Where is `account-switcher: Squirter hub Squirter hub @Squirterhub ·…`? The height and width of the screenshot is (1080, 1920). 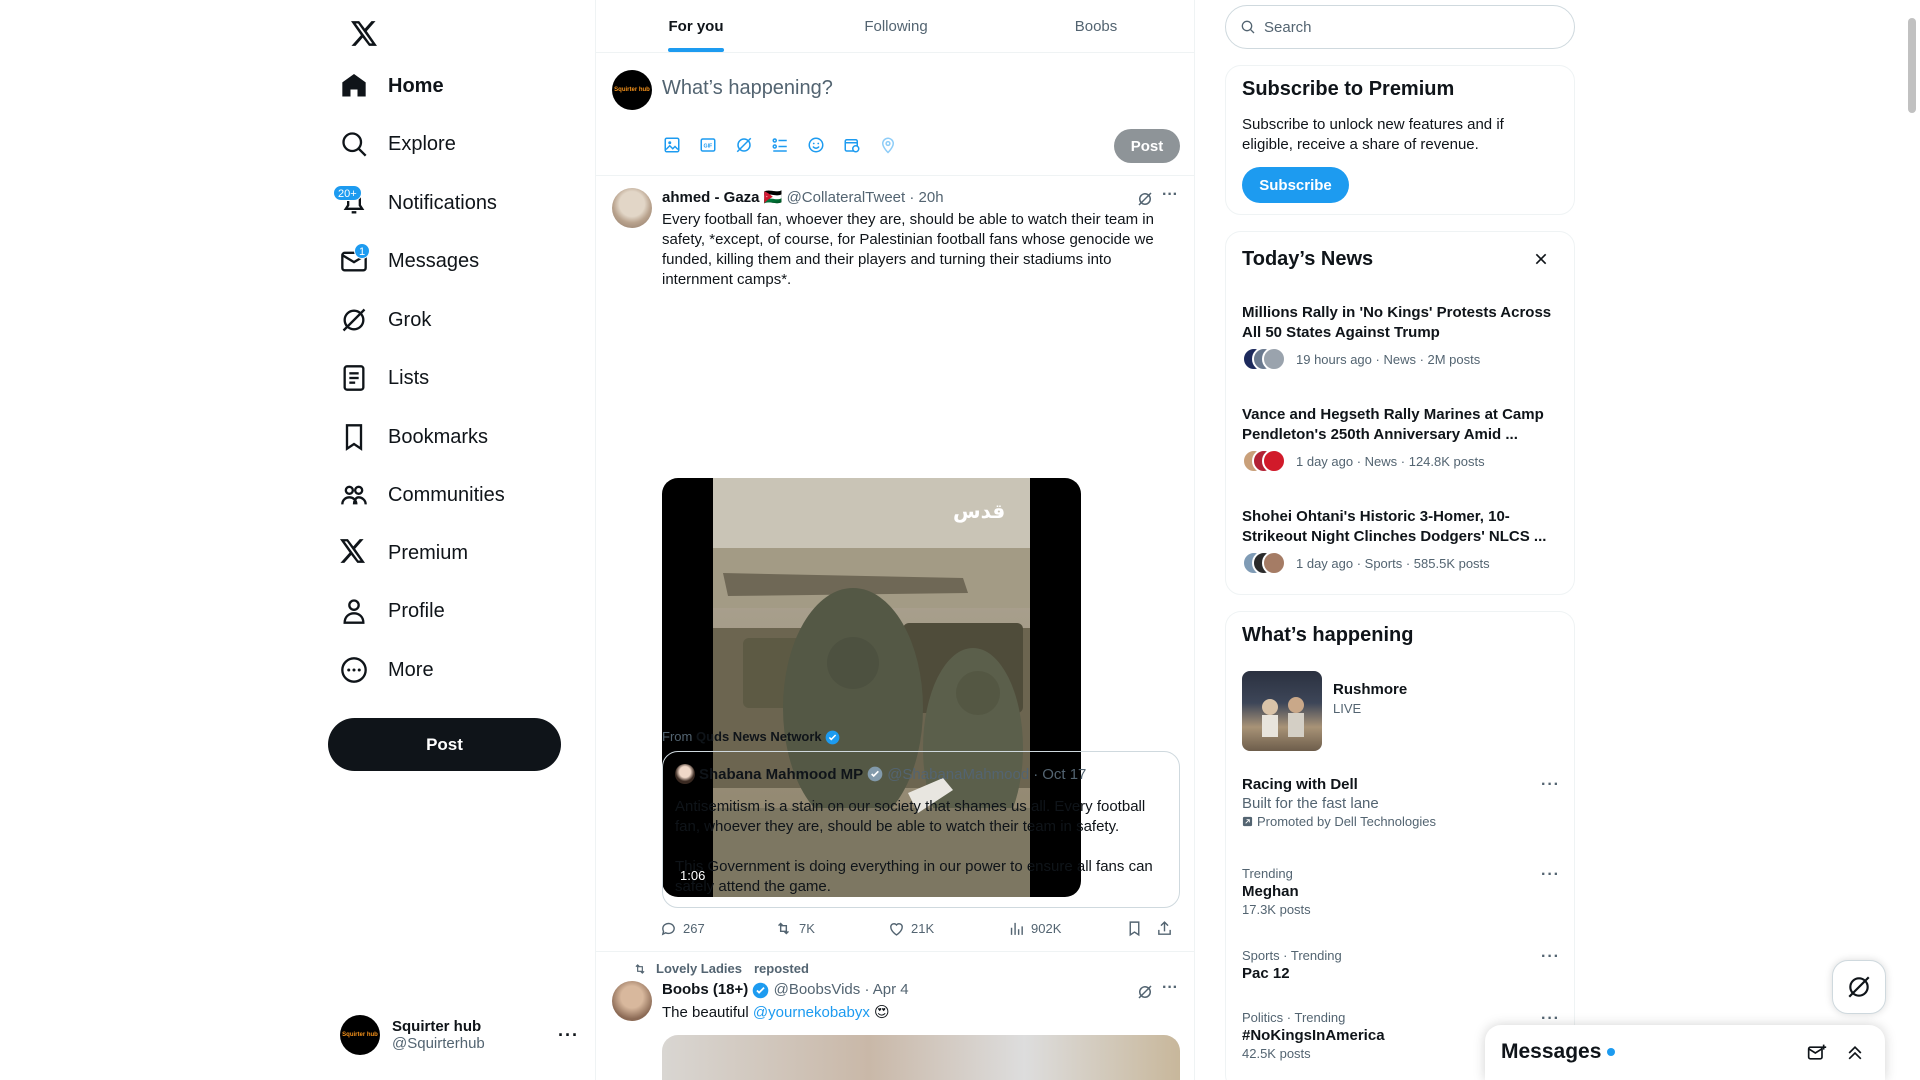 account-switcher: Squirter hub Squirter hub @Squirterhub ·… is located at coordinates (461, 1035).